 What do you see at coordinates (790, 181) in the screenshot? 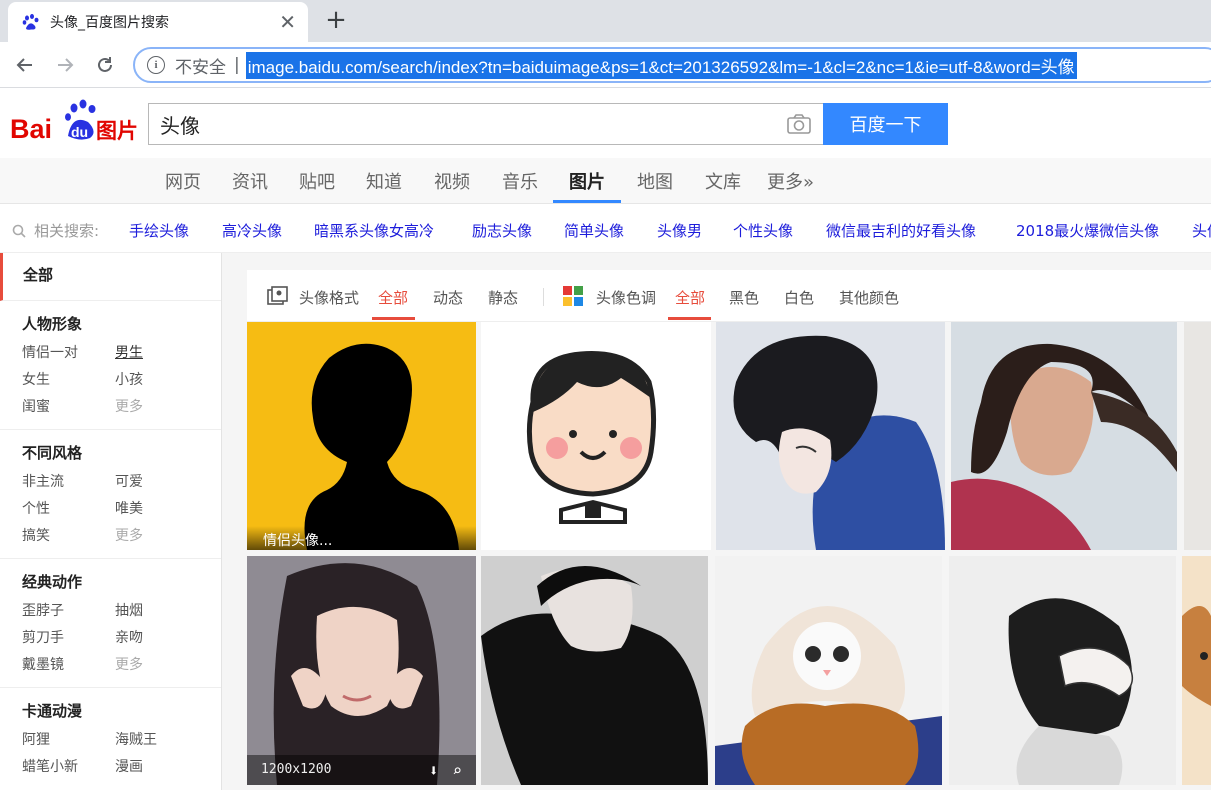
I see `tab-more: 更多»` at bounding box center [790, 181].